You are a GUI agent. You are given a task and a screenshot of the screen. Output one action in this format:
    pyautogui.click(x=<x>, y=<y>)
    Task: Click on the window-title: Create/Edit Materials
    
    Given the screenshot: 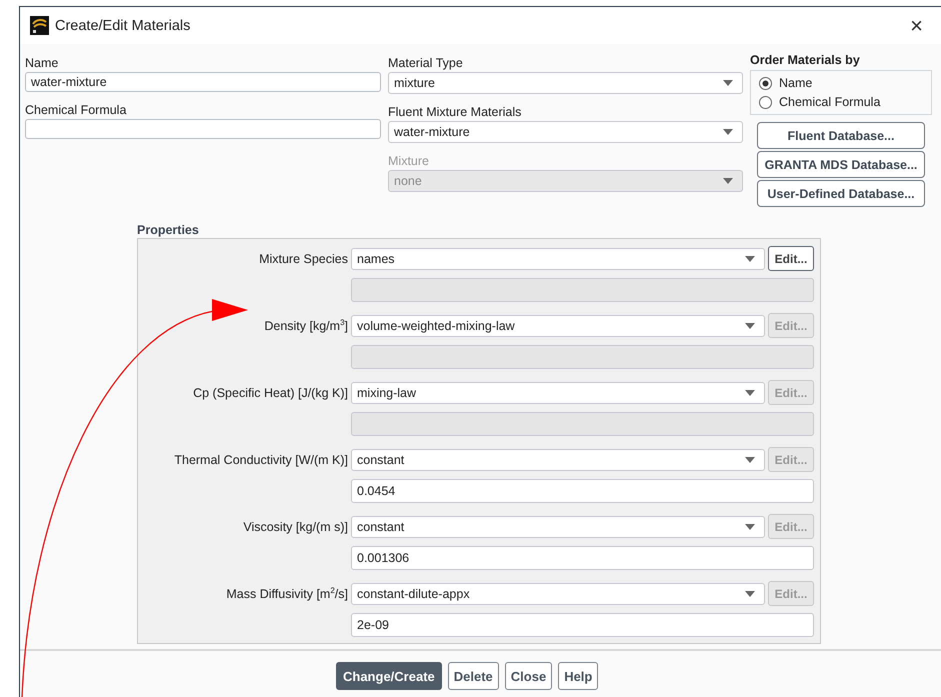 What is the action you would take?
    pyautogui.click(x=123, y=26)
    